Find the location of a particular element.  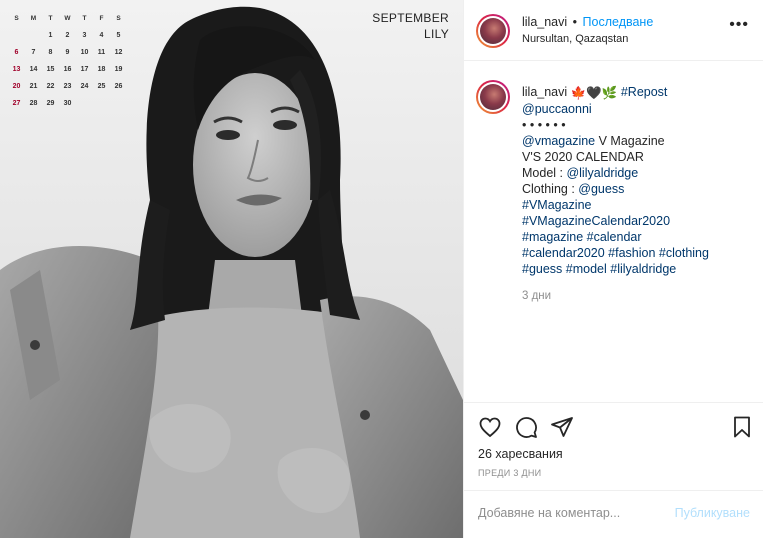

calendar-day: 17 is located at coordinates (84, 69).